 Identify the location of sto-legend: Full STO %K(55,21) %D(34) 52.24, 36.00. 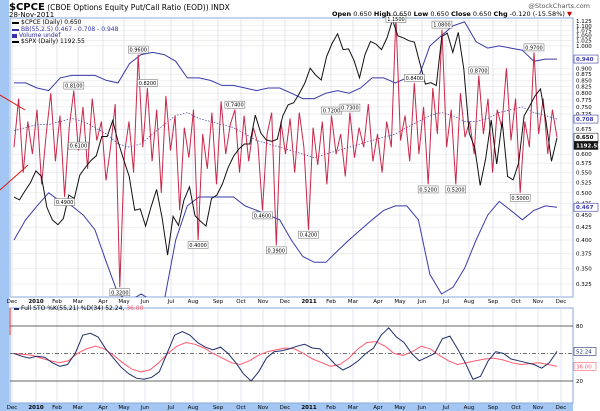
(78, 308).